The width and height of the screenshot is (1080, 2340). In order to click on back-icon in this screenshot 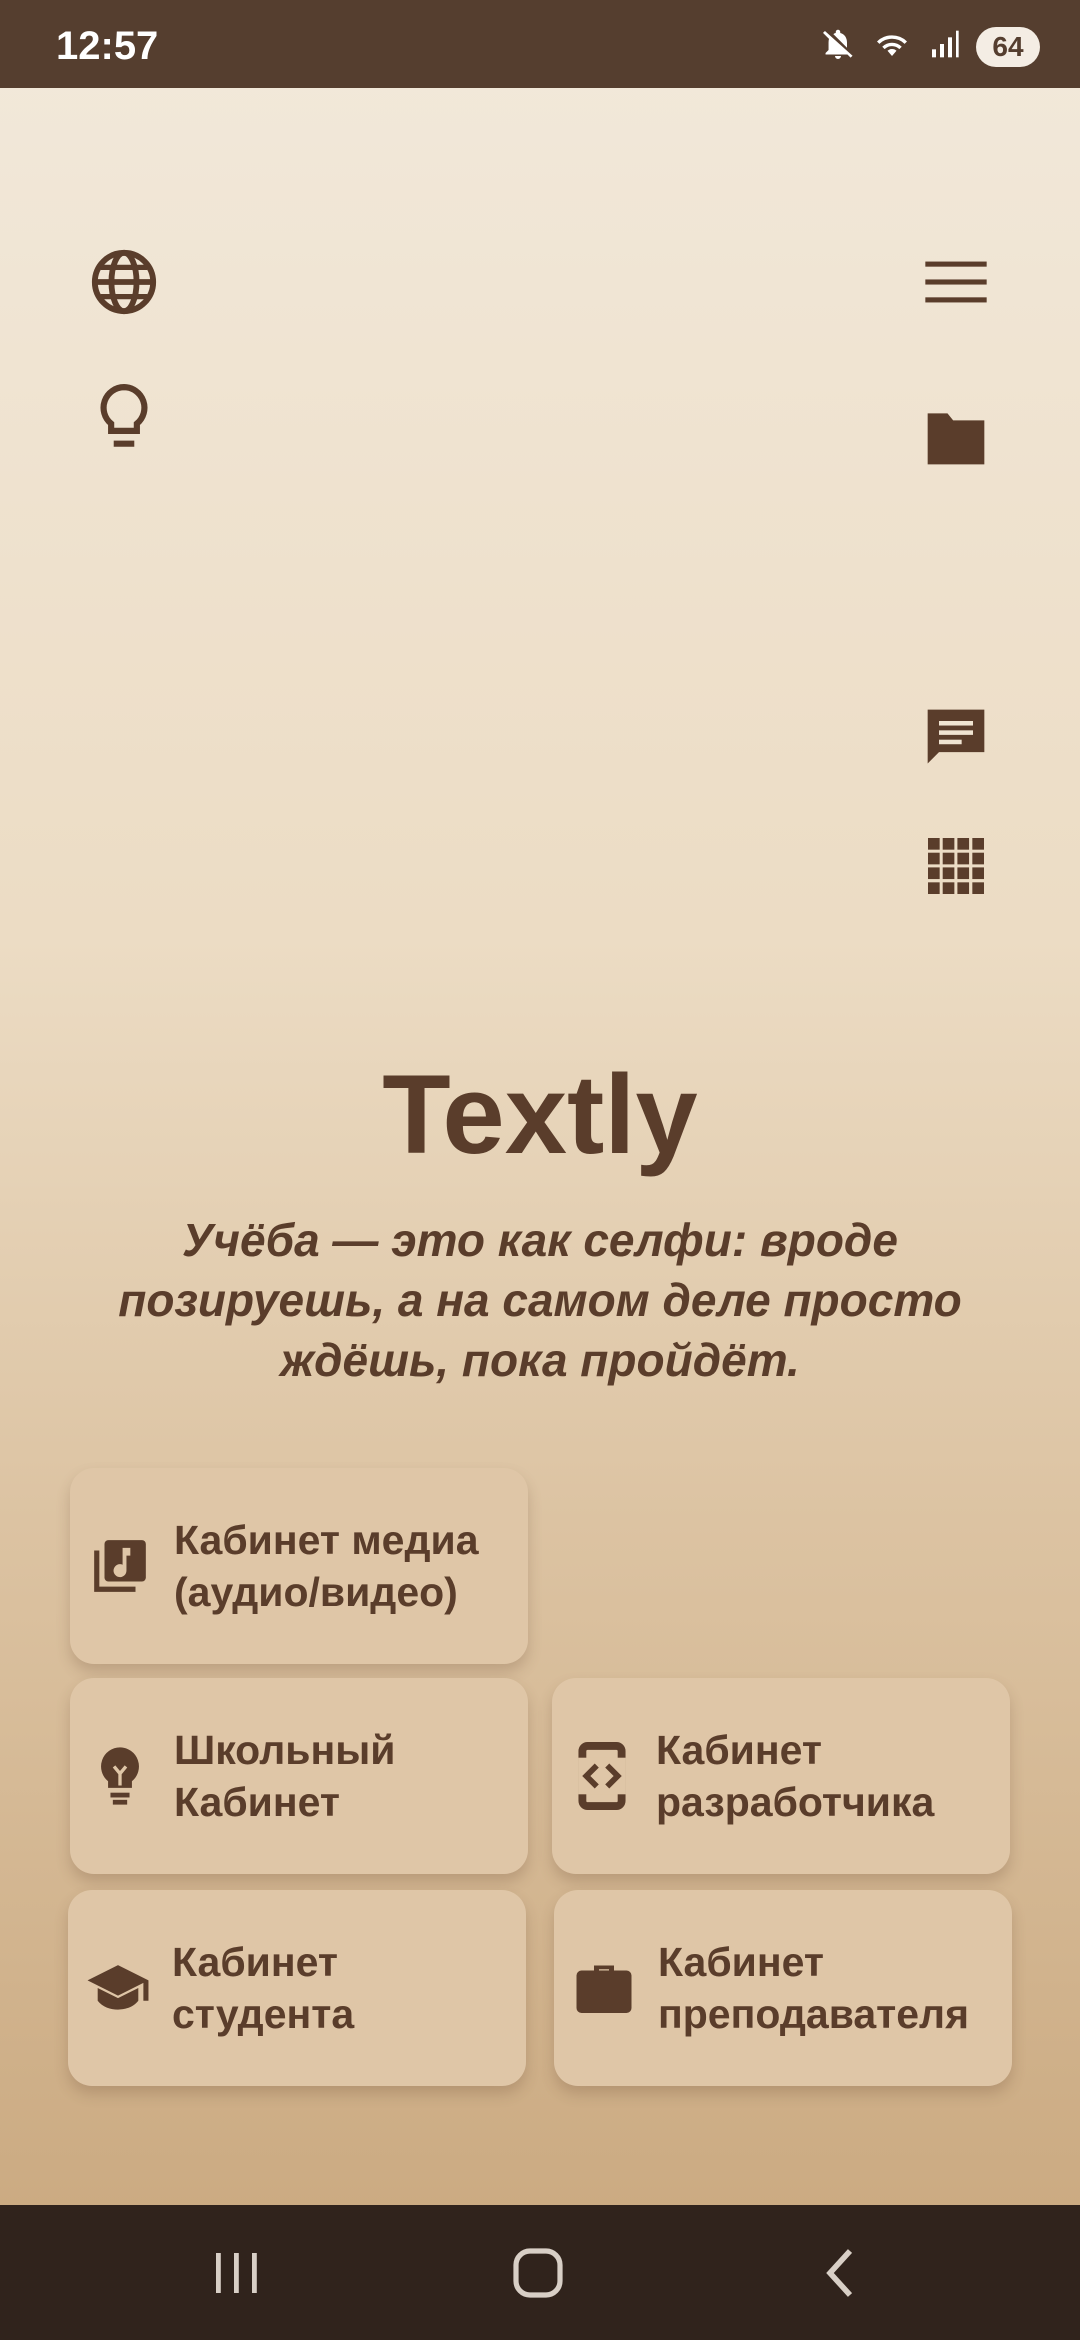, I will do `click(842, 2277)`.